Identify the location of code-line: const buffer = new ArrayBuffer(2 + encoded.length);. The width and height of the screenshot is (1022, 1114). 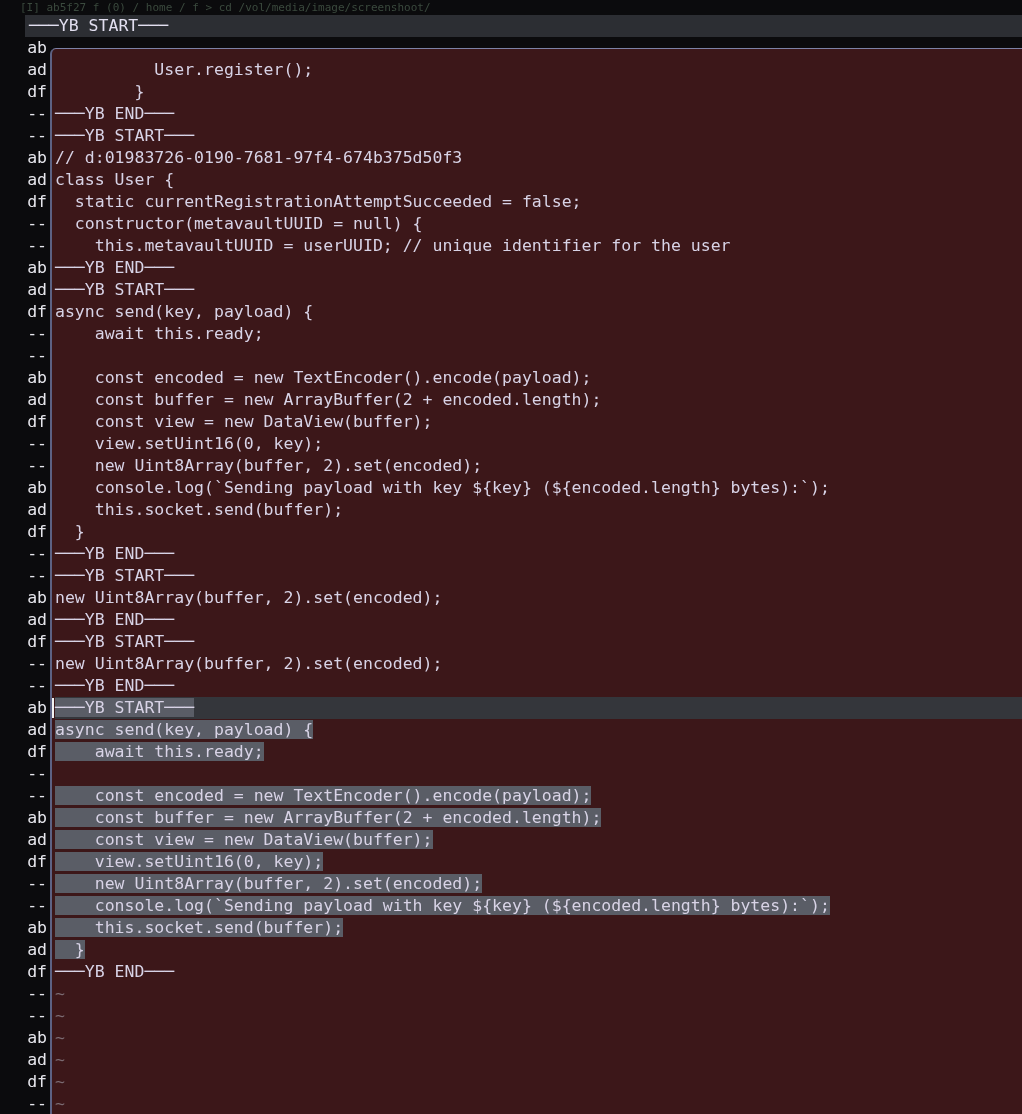
(347, 399).